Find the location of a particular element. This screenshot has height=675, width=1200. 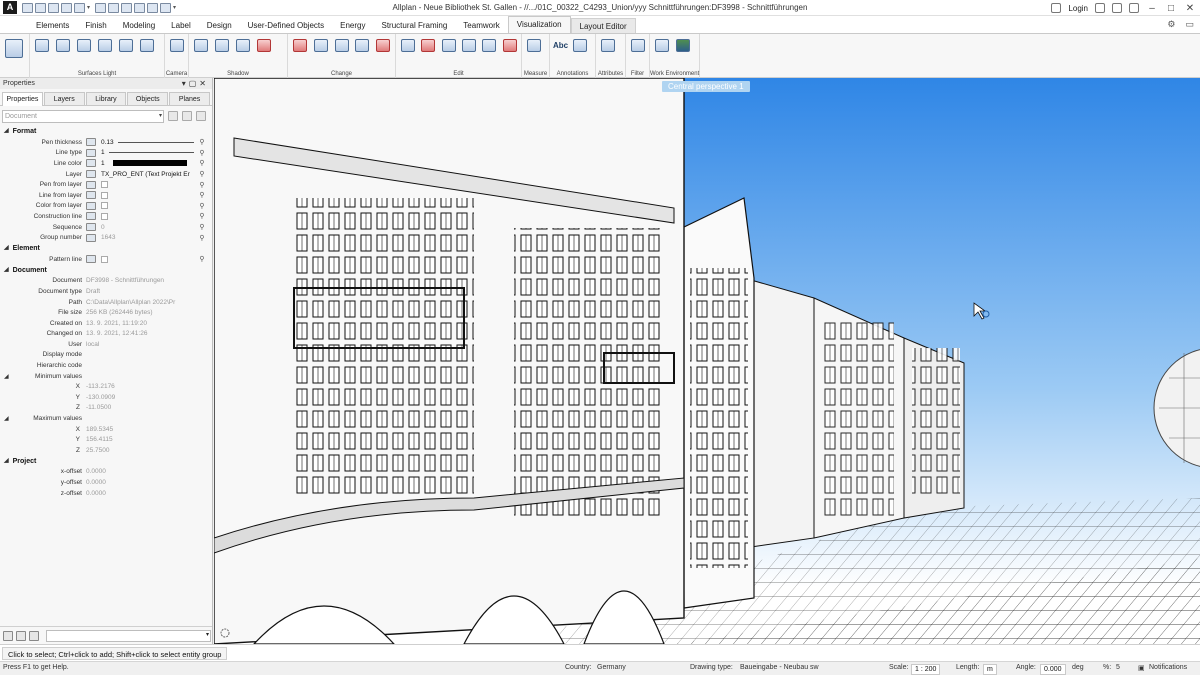

print-icon is located at coordinates (66, 7).